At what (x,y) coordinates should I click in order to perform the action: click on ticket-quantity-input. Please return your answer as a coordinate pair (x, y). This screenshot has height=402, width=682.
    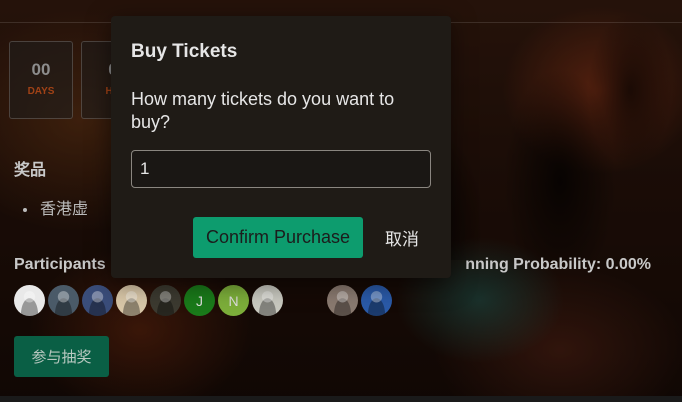
    Looking at the image, I should click on (281, 169).